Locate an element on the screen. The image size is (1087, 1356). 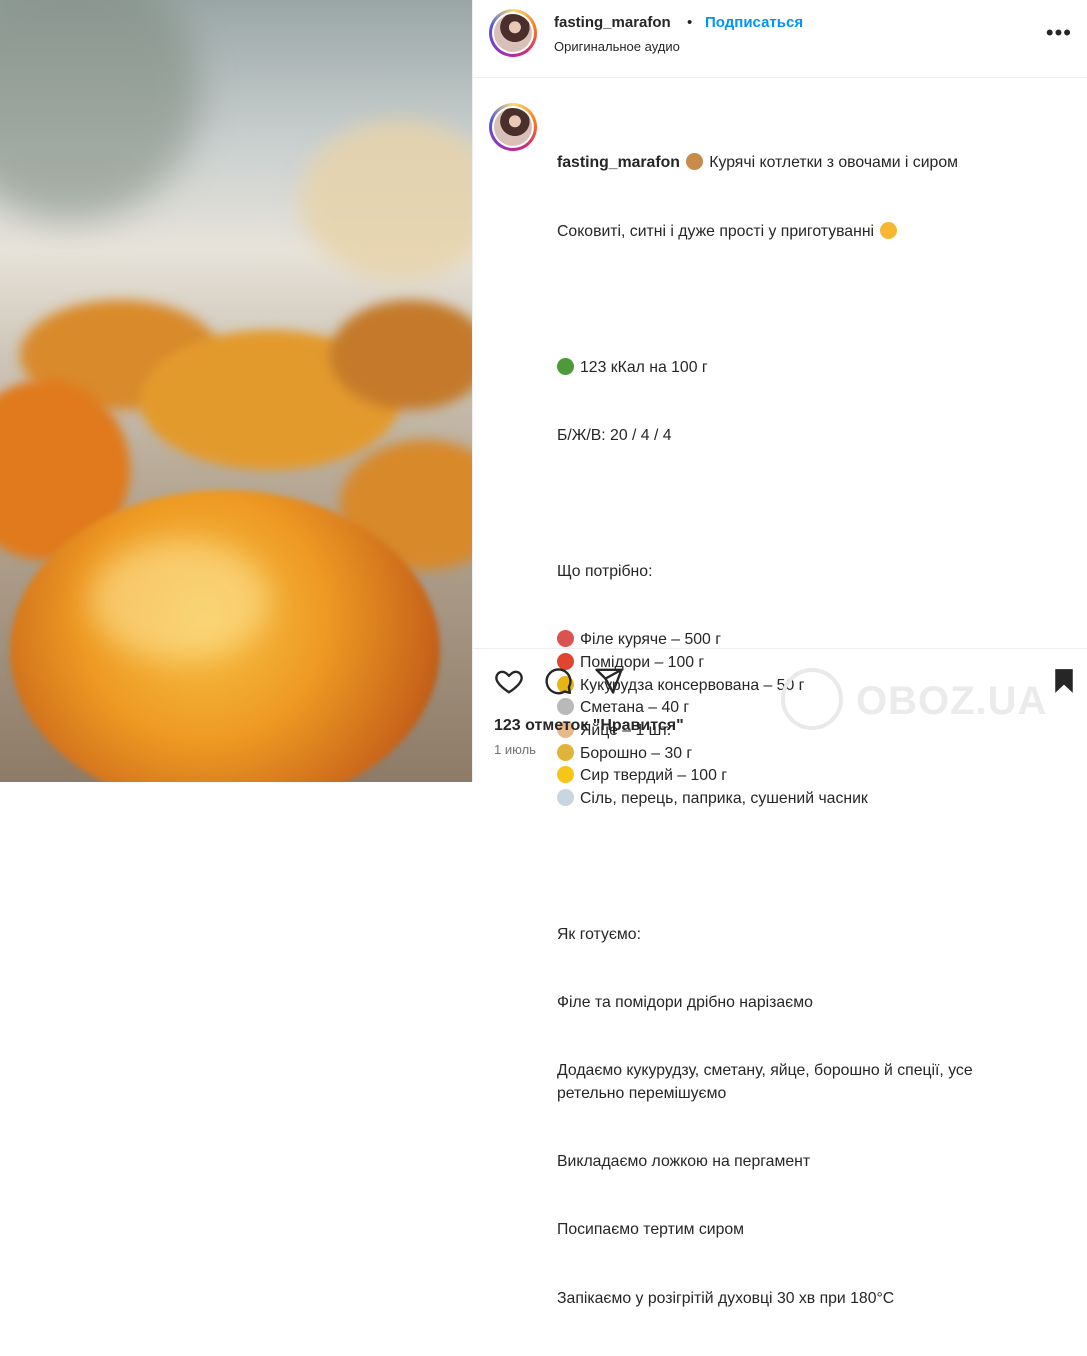
ingredient-text: Філе куряче – 500 г is located at coordinates (650, 640).